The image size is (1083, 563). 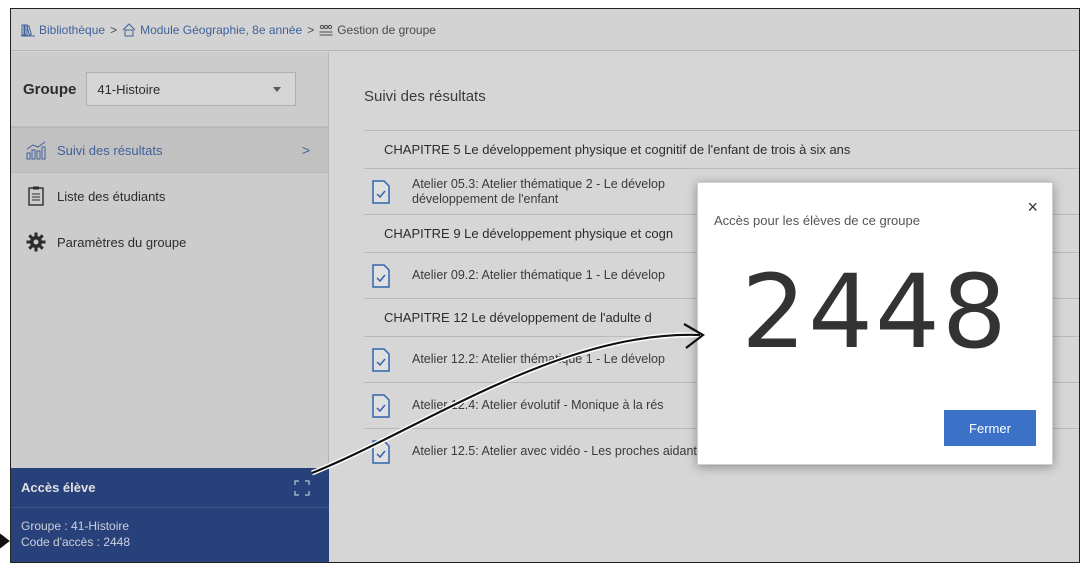 I want to click on breadcrumb-current: Gestion de groupe, so click(x=377, y=30).